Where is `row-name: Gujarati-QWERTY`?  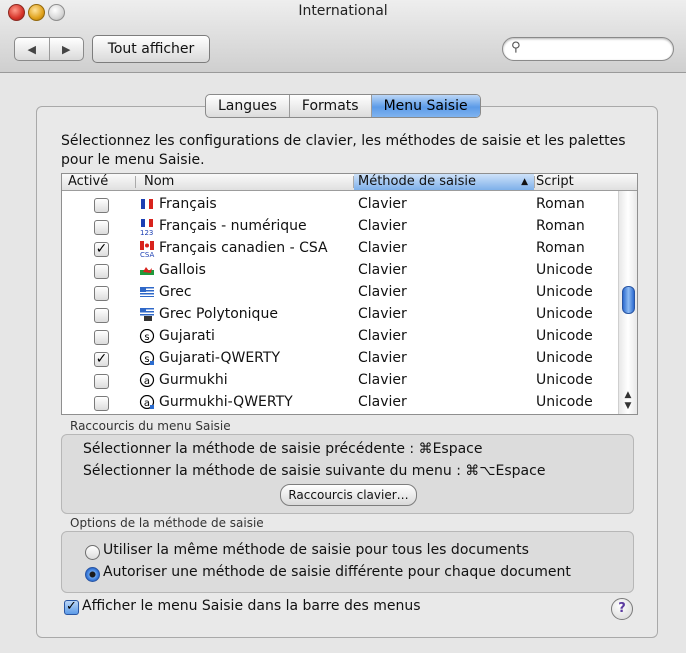
row-name: Gujarati-QWERTY is located at coordinates (219, 358).